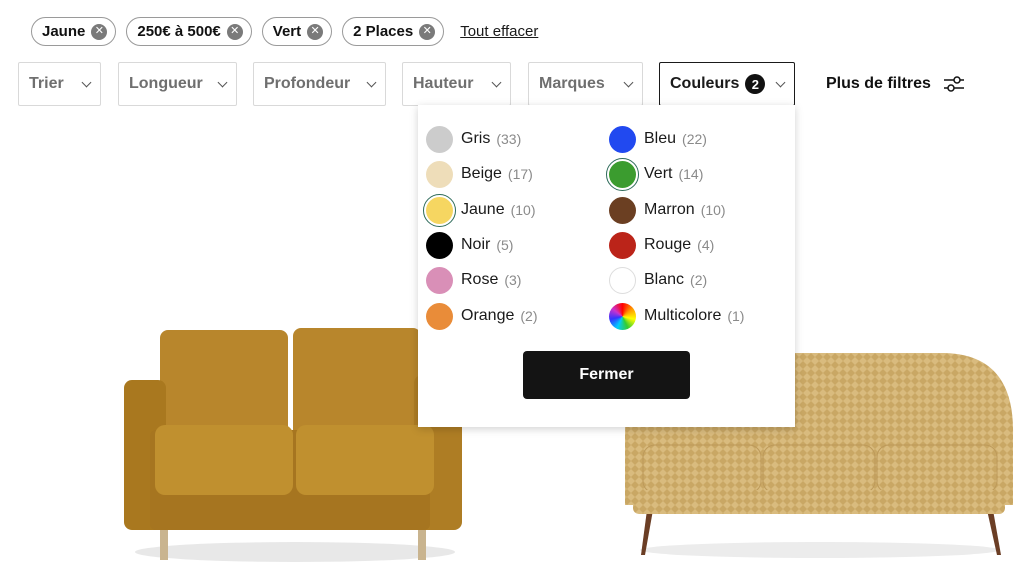 The width and height of the screenshot is (1024, 576). I want to click on color-name: Bleu, so click(660, 138).